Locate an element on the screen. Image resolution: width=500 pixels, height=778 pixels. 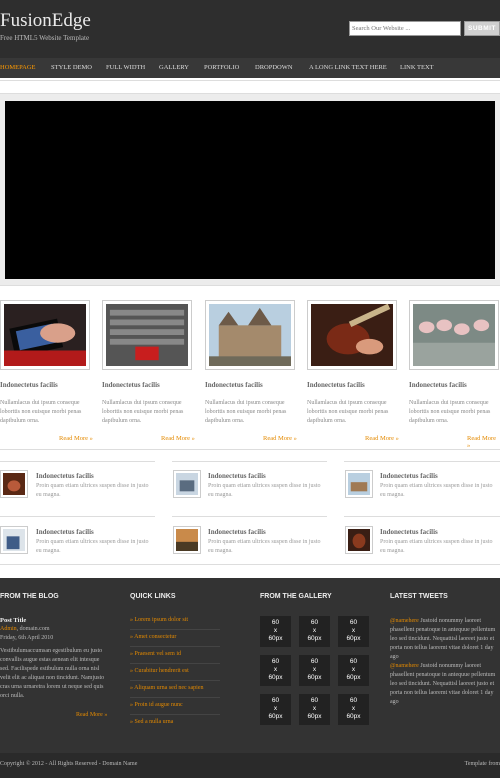
footer-heading-gallery: FROM THE GALLERY is located at coordinates (296, 596).